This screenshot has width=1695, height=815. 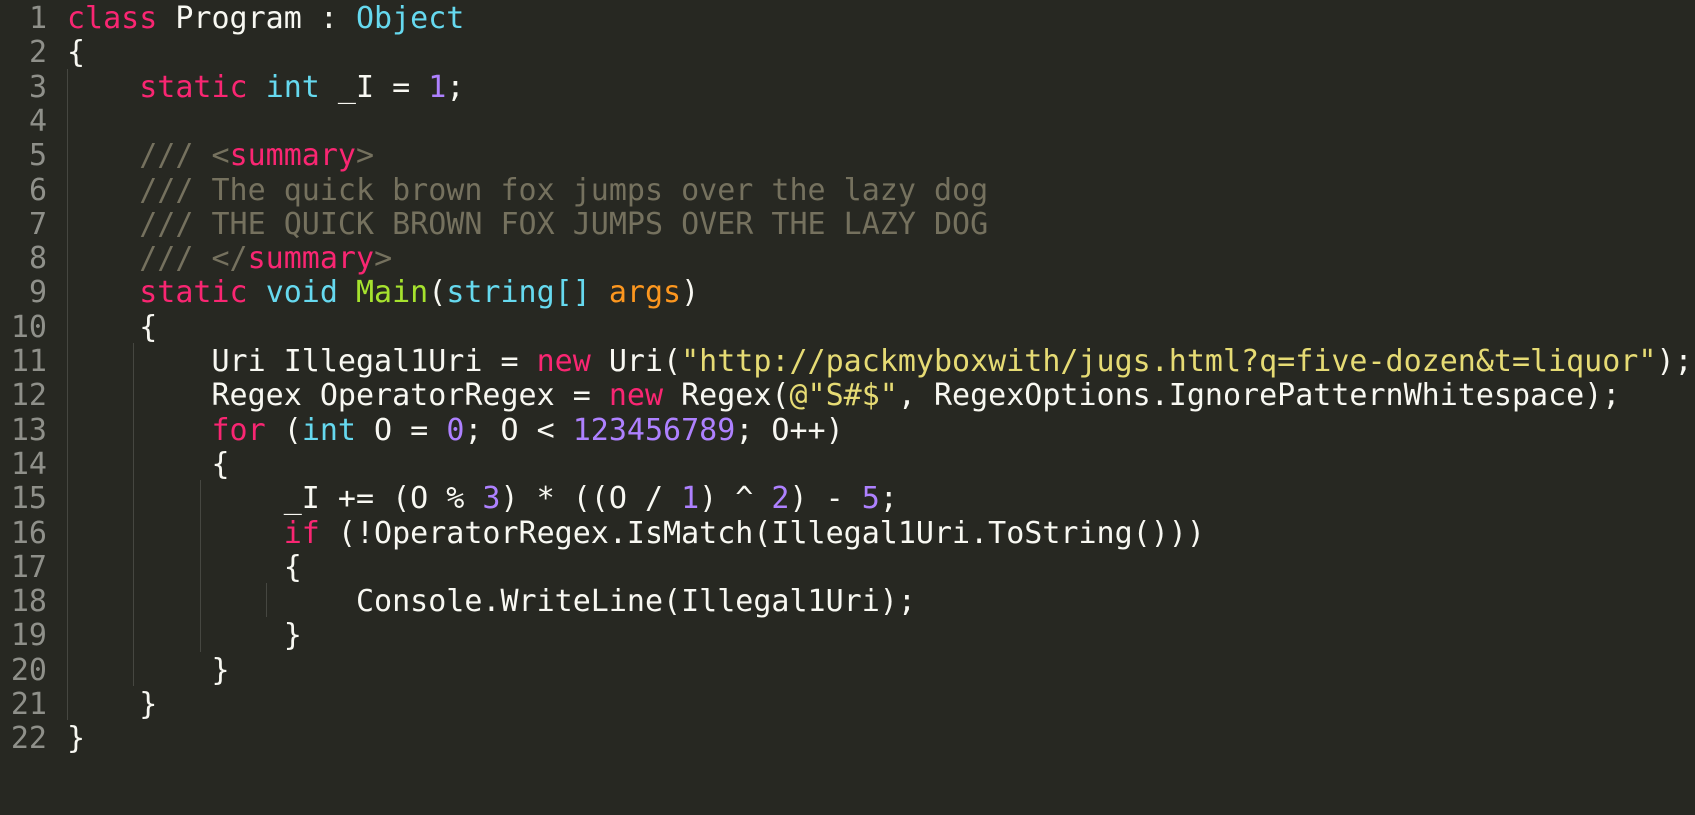 I want to click on code-text: /// </summary>, so click(x=229, y=258).